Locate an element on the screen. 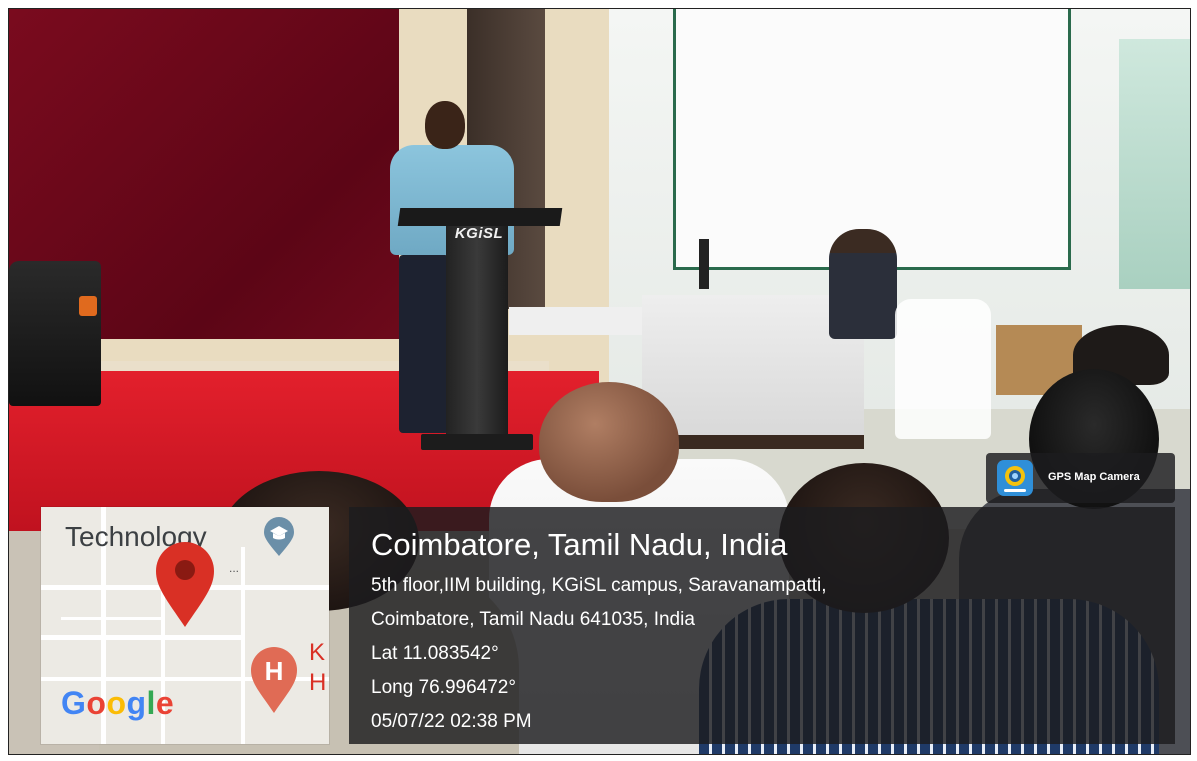  window is located at coordinates (1154, 164).